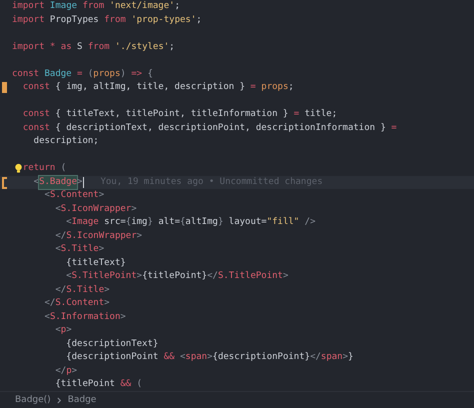  I want to click on code-line: import PropTypes from 'prop-types';, so click(107, 20).